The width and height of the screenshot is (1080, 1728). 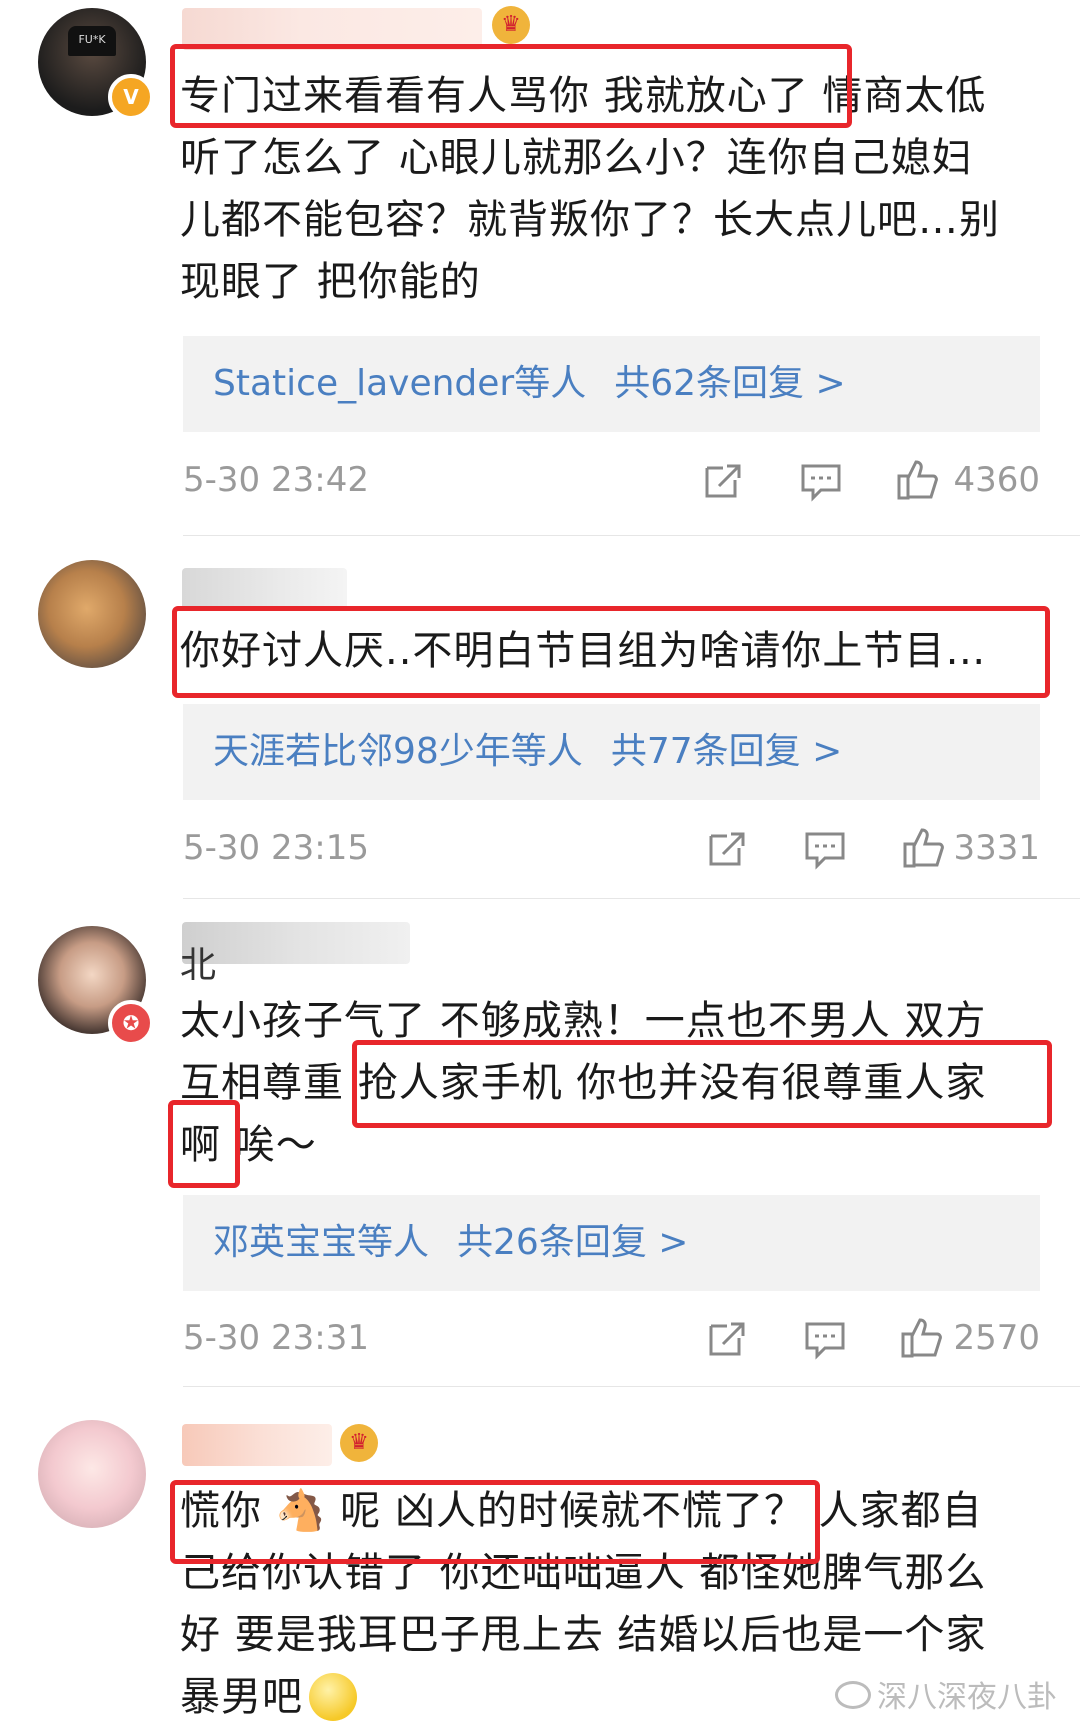 What do you see at coordinates (276, 848) in the screenshot?
I see `timestamp: 5-30 23:15` at bounding box center [276, 848].